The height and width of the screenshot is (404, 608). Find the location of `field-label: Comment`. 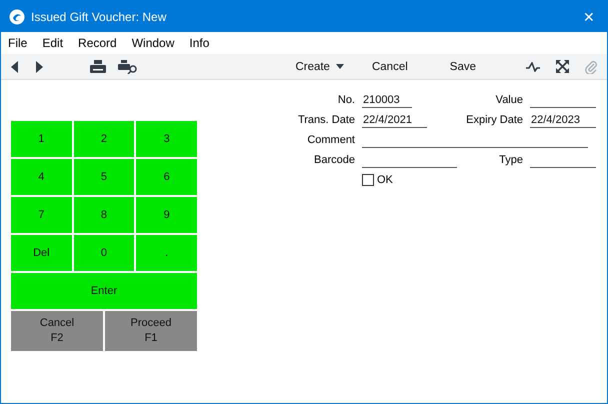

field-label: Comment is located at coordinates (330, 140).